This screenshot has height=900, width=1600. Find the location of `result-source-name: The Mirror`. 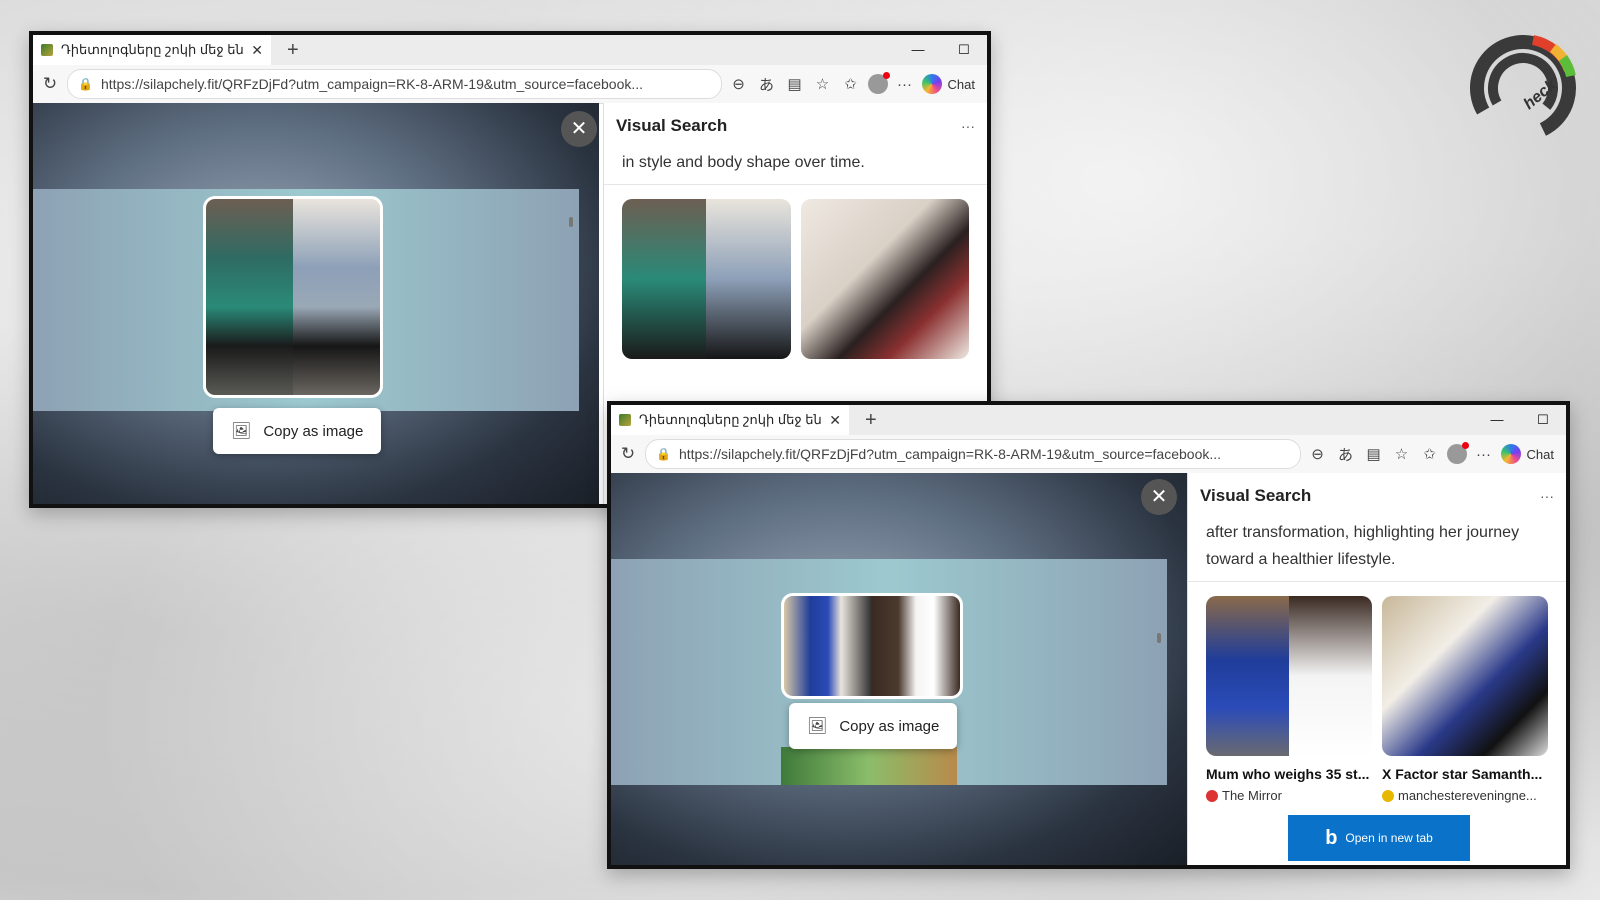

result-source-name: The Mirror is located at coordinates (1252, 795).